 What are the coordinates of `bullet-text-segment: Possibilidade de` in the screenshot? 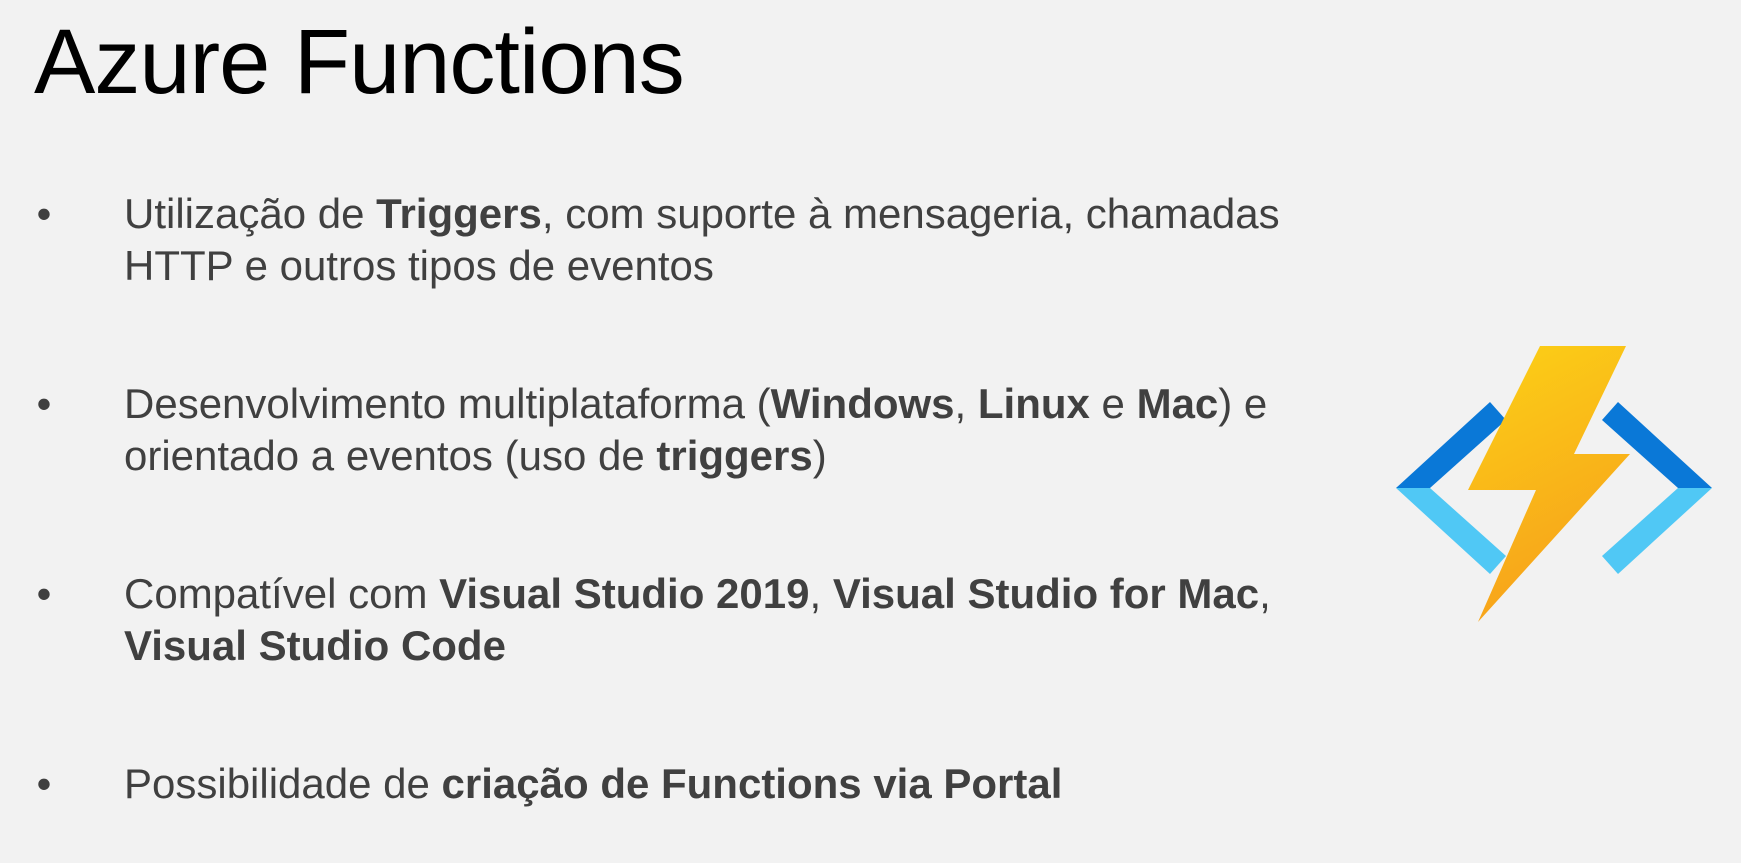 It's located at (283, 783).